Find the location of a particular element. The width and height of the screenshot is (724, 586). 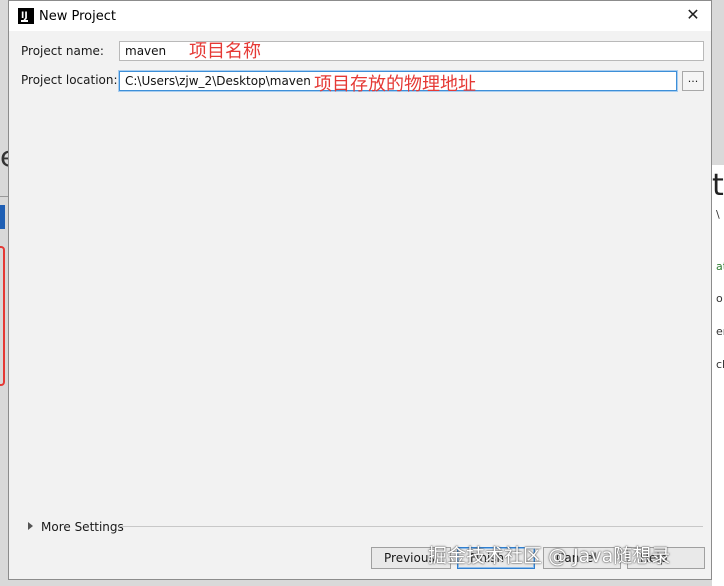

project-name-annotation: 项目名称 is located at coordinates (225, 51).